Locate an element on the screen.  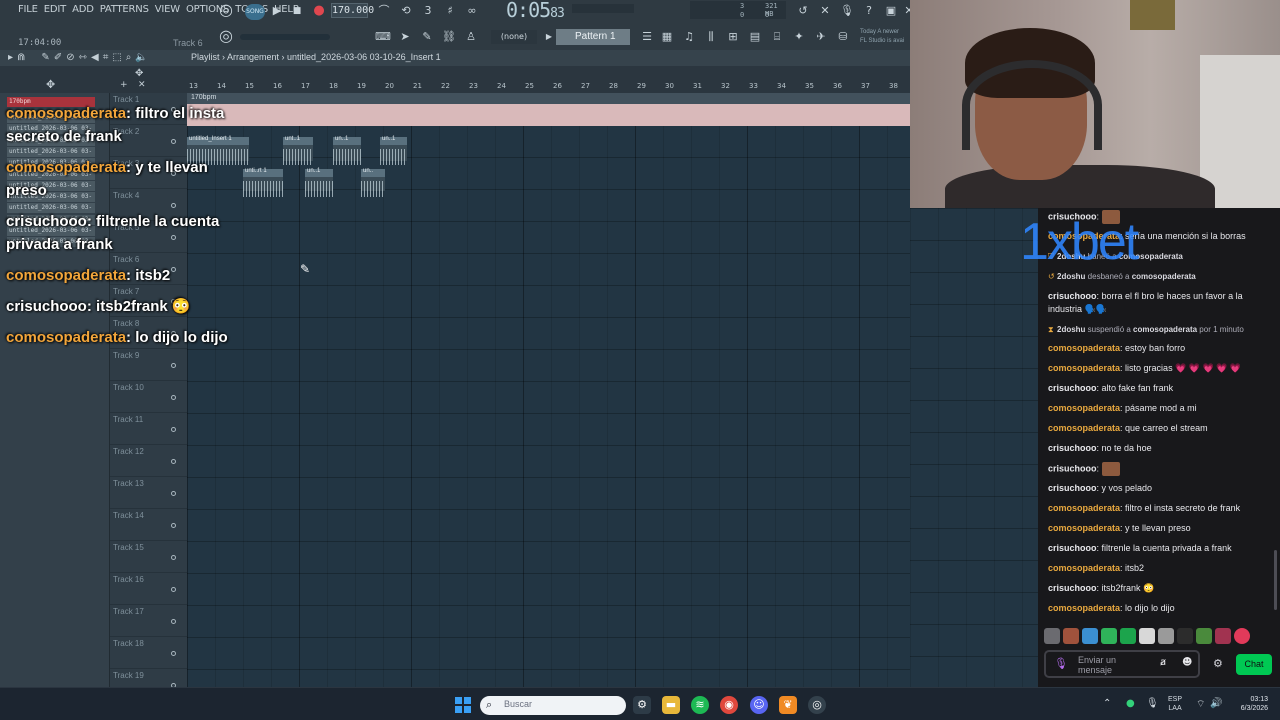
track-header: Track 11 is located at coordinates (148, 429).